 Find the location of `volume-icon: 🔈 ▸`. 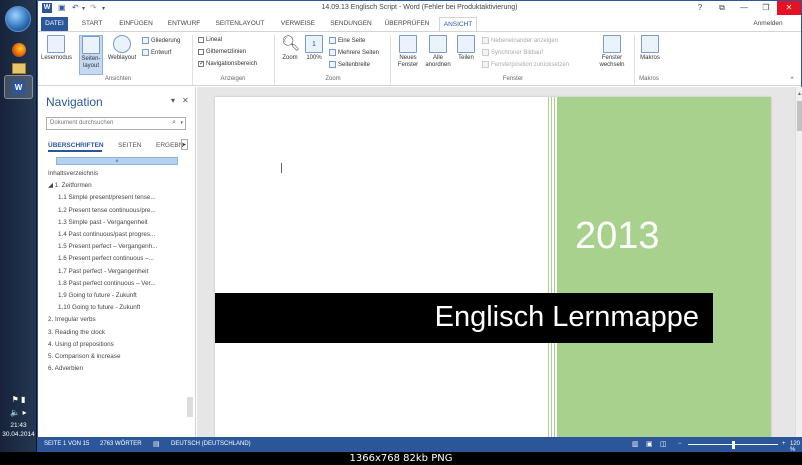

volume-icon: 🔈 ▸ is located at coordinates (18, 412).